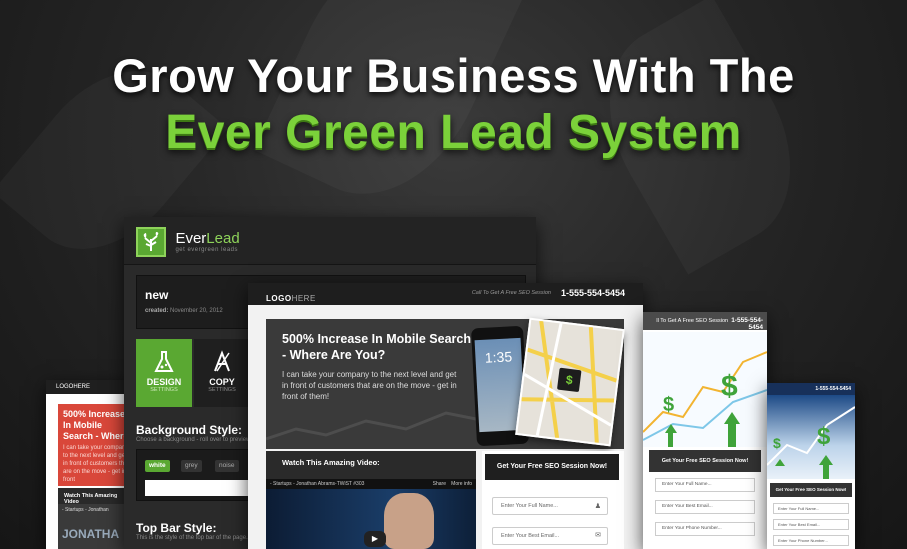 Image resolution: width=907 pixels, height=549 pixels. I want to click on headline-line-1: Grow Your Business With The, so click(453, 75).